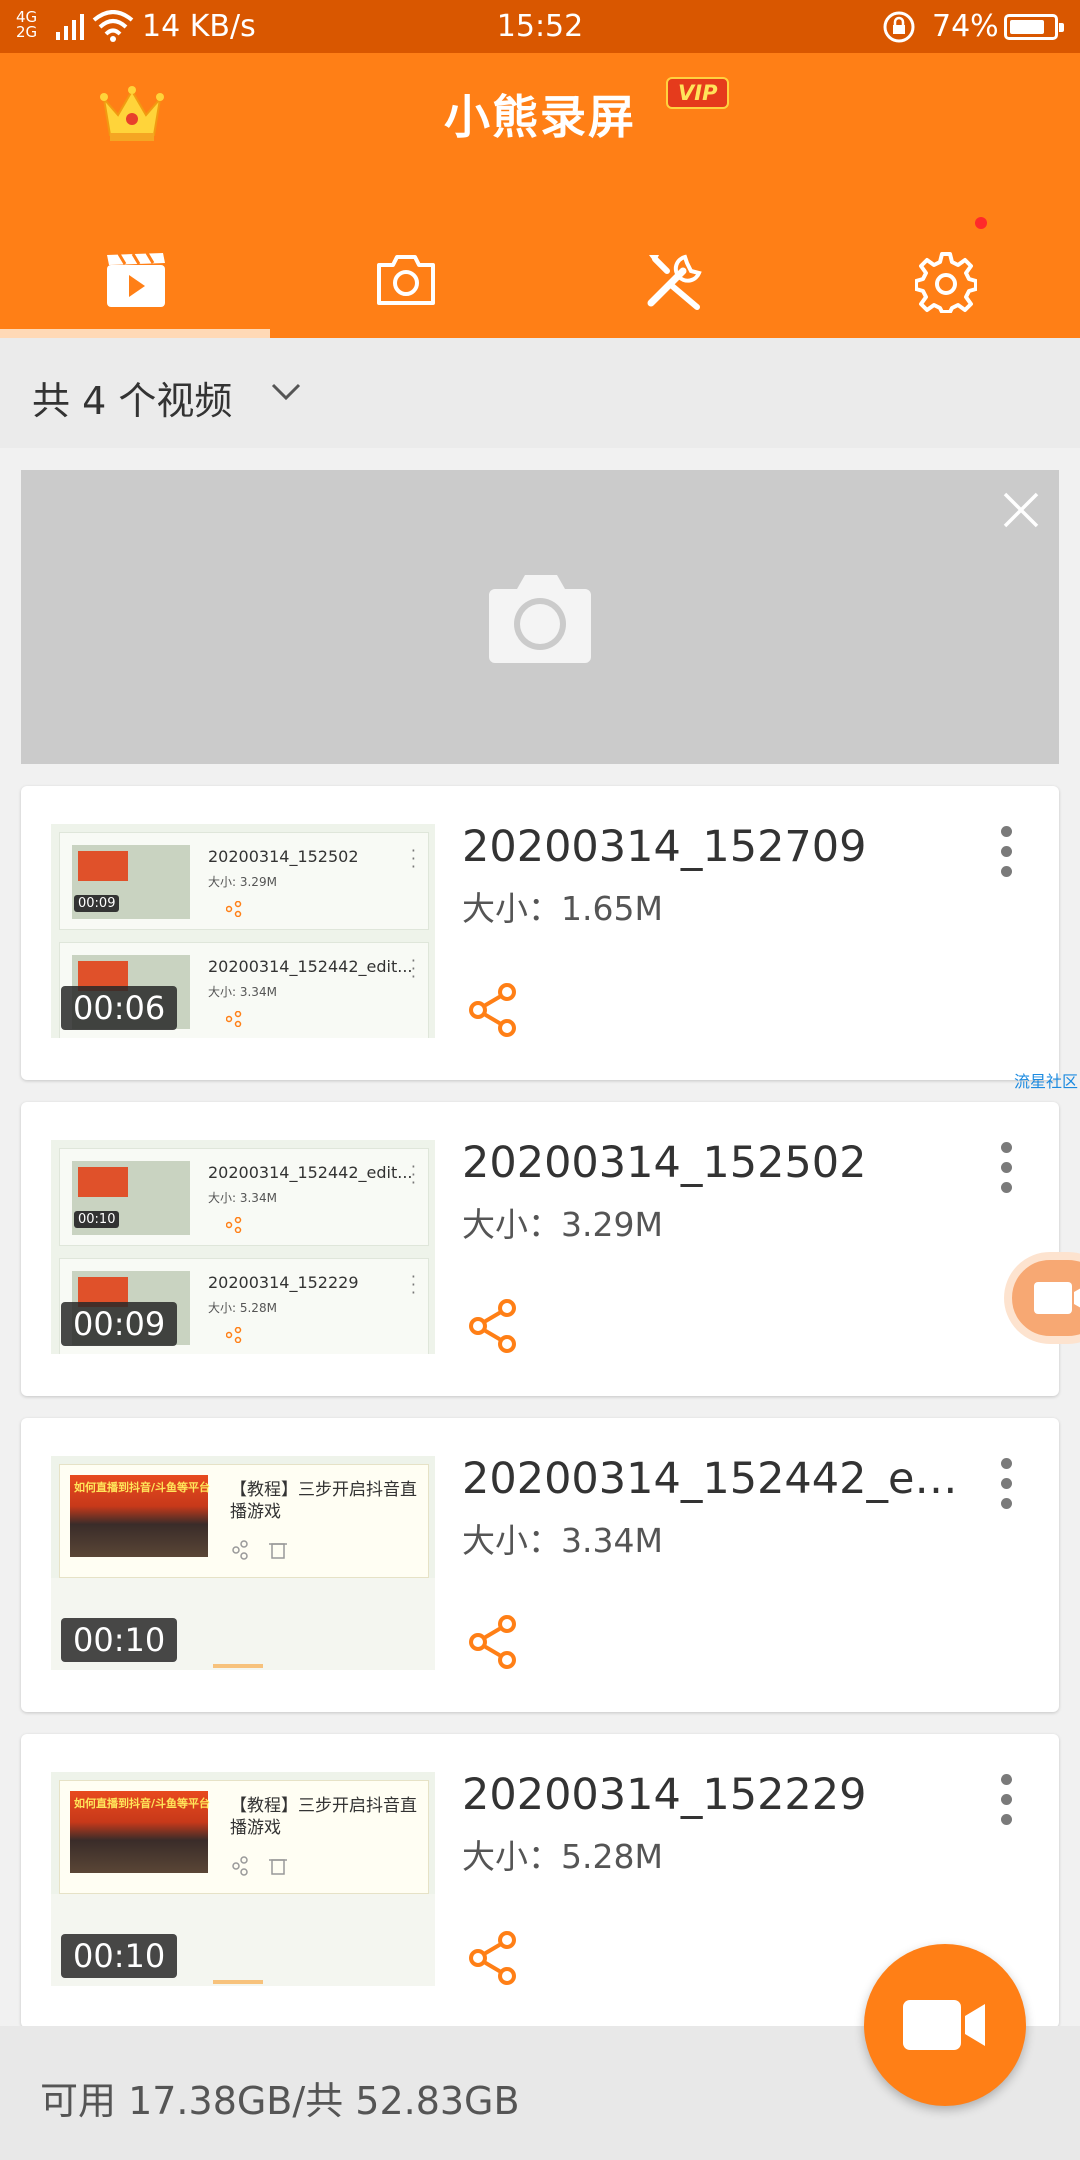 The height and width of the screenshot is (2160, 1080). What do you see at coordinates (286, 392) in the screenshot?
I see `chevron-down-icon` at bounding box center [286, 392].